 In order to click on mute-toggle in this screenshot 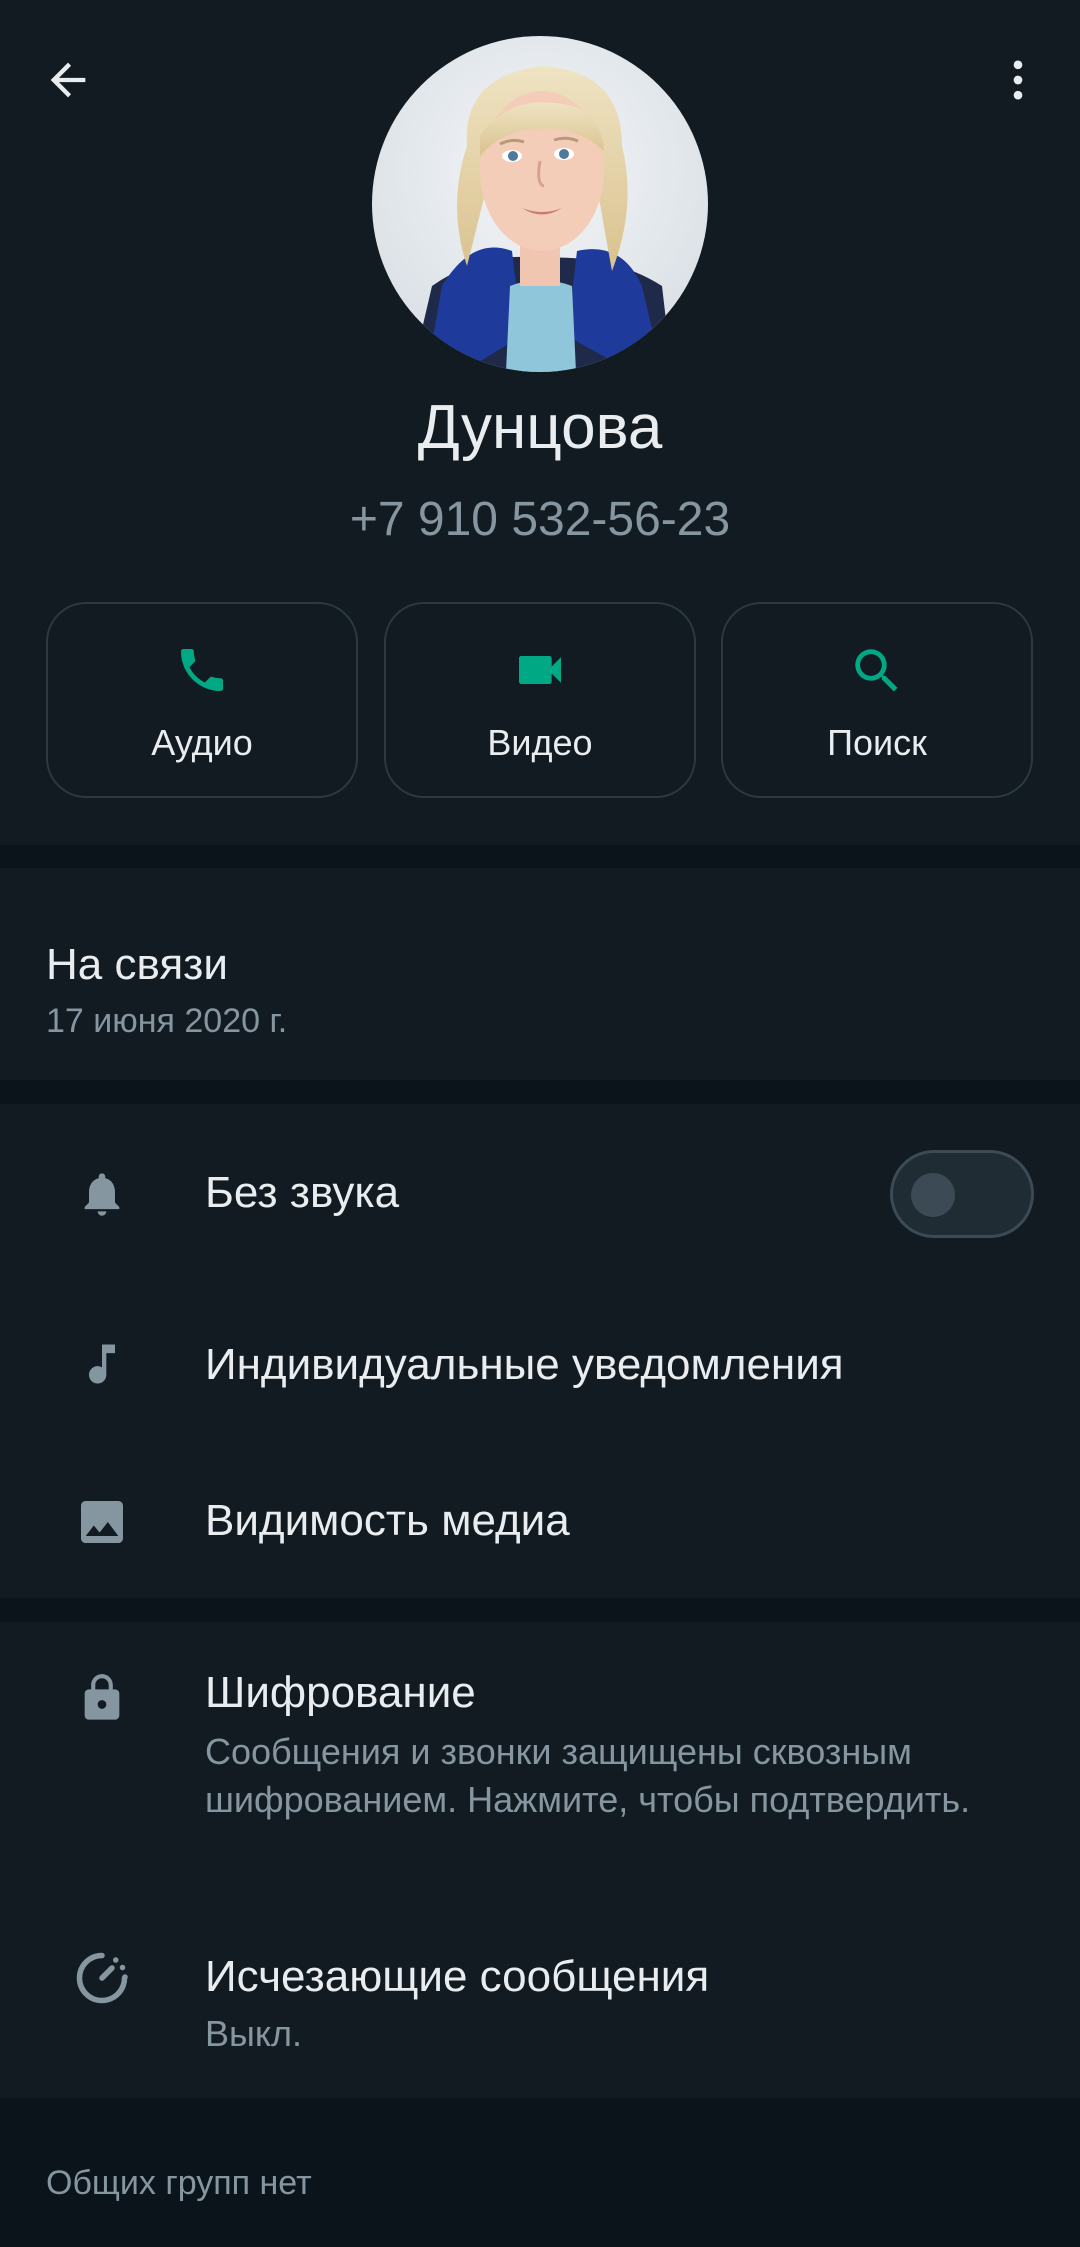, I will do `click(962, 1194)`.